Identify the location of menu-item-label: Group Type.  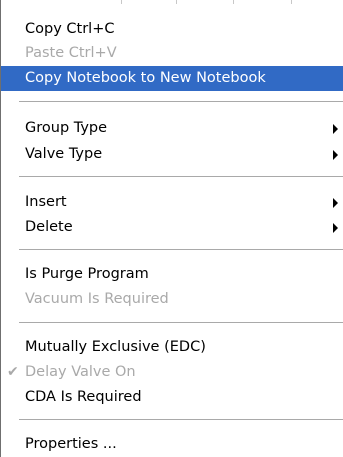
(66, 128).